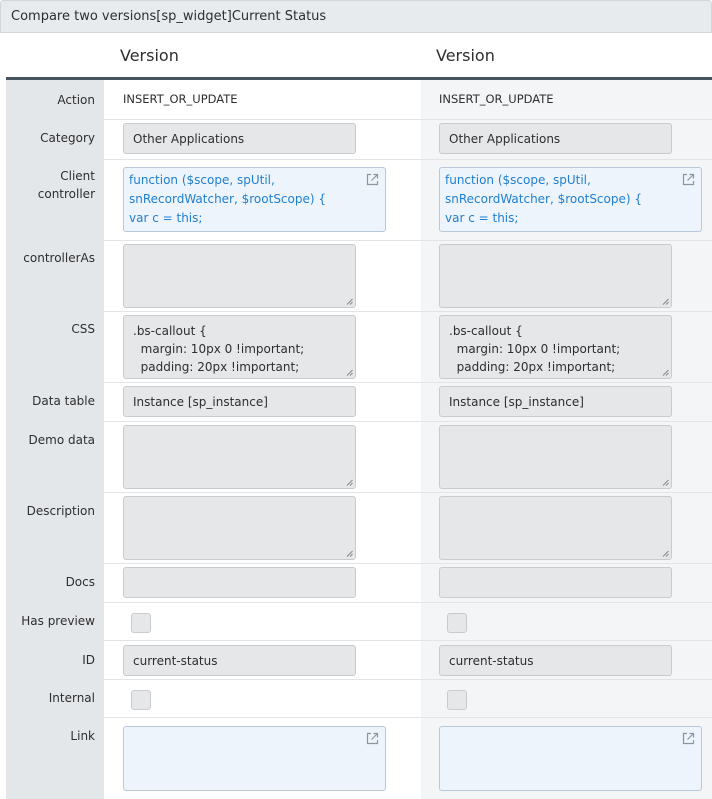  Describe the element at coordinates (555, 457) in the screenshot. I see `right-demo-data-field` at that location.